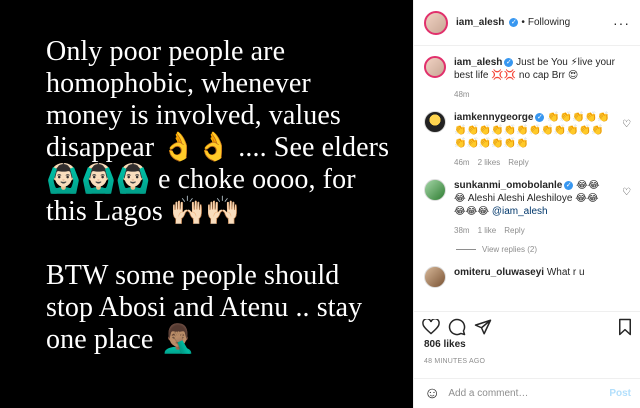 The height and width of the screenshot is (408, 640). I want to click on post-text-line: this Lagos 🙌🏻🙌🏻, so click(143, 211).